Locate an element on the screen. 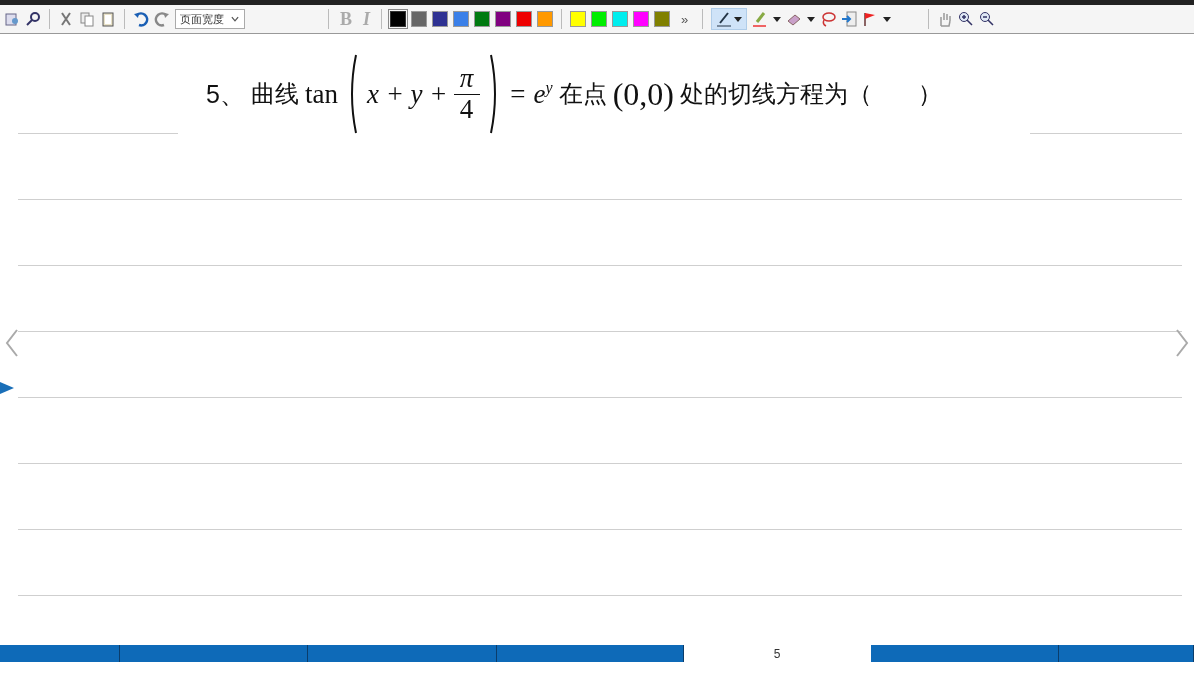 This screenshot has width=1194, height=676. pen-tool-button is located at coordinates (729, 19).